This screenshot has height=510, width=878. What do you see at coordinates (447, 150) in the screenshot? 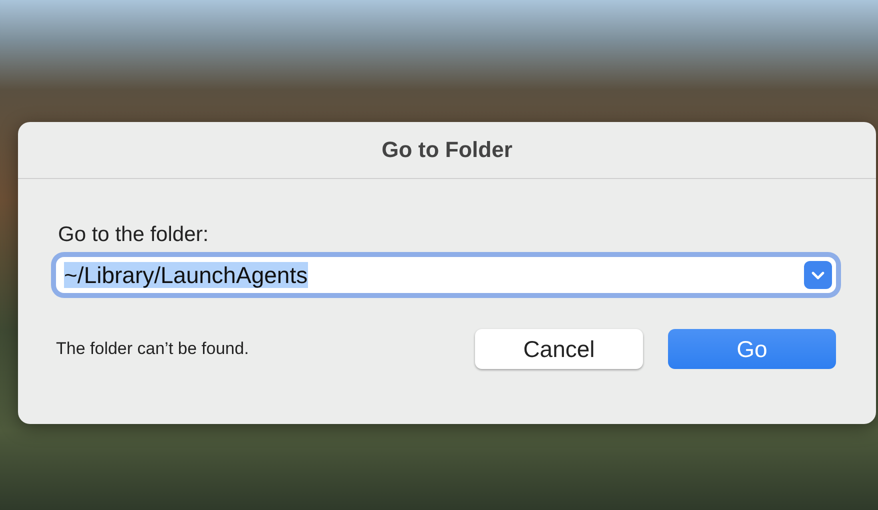
I see `dialog-title: Go to Folder` at bounding box center [447, 150].